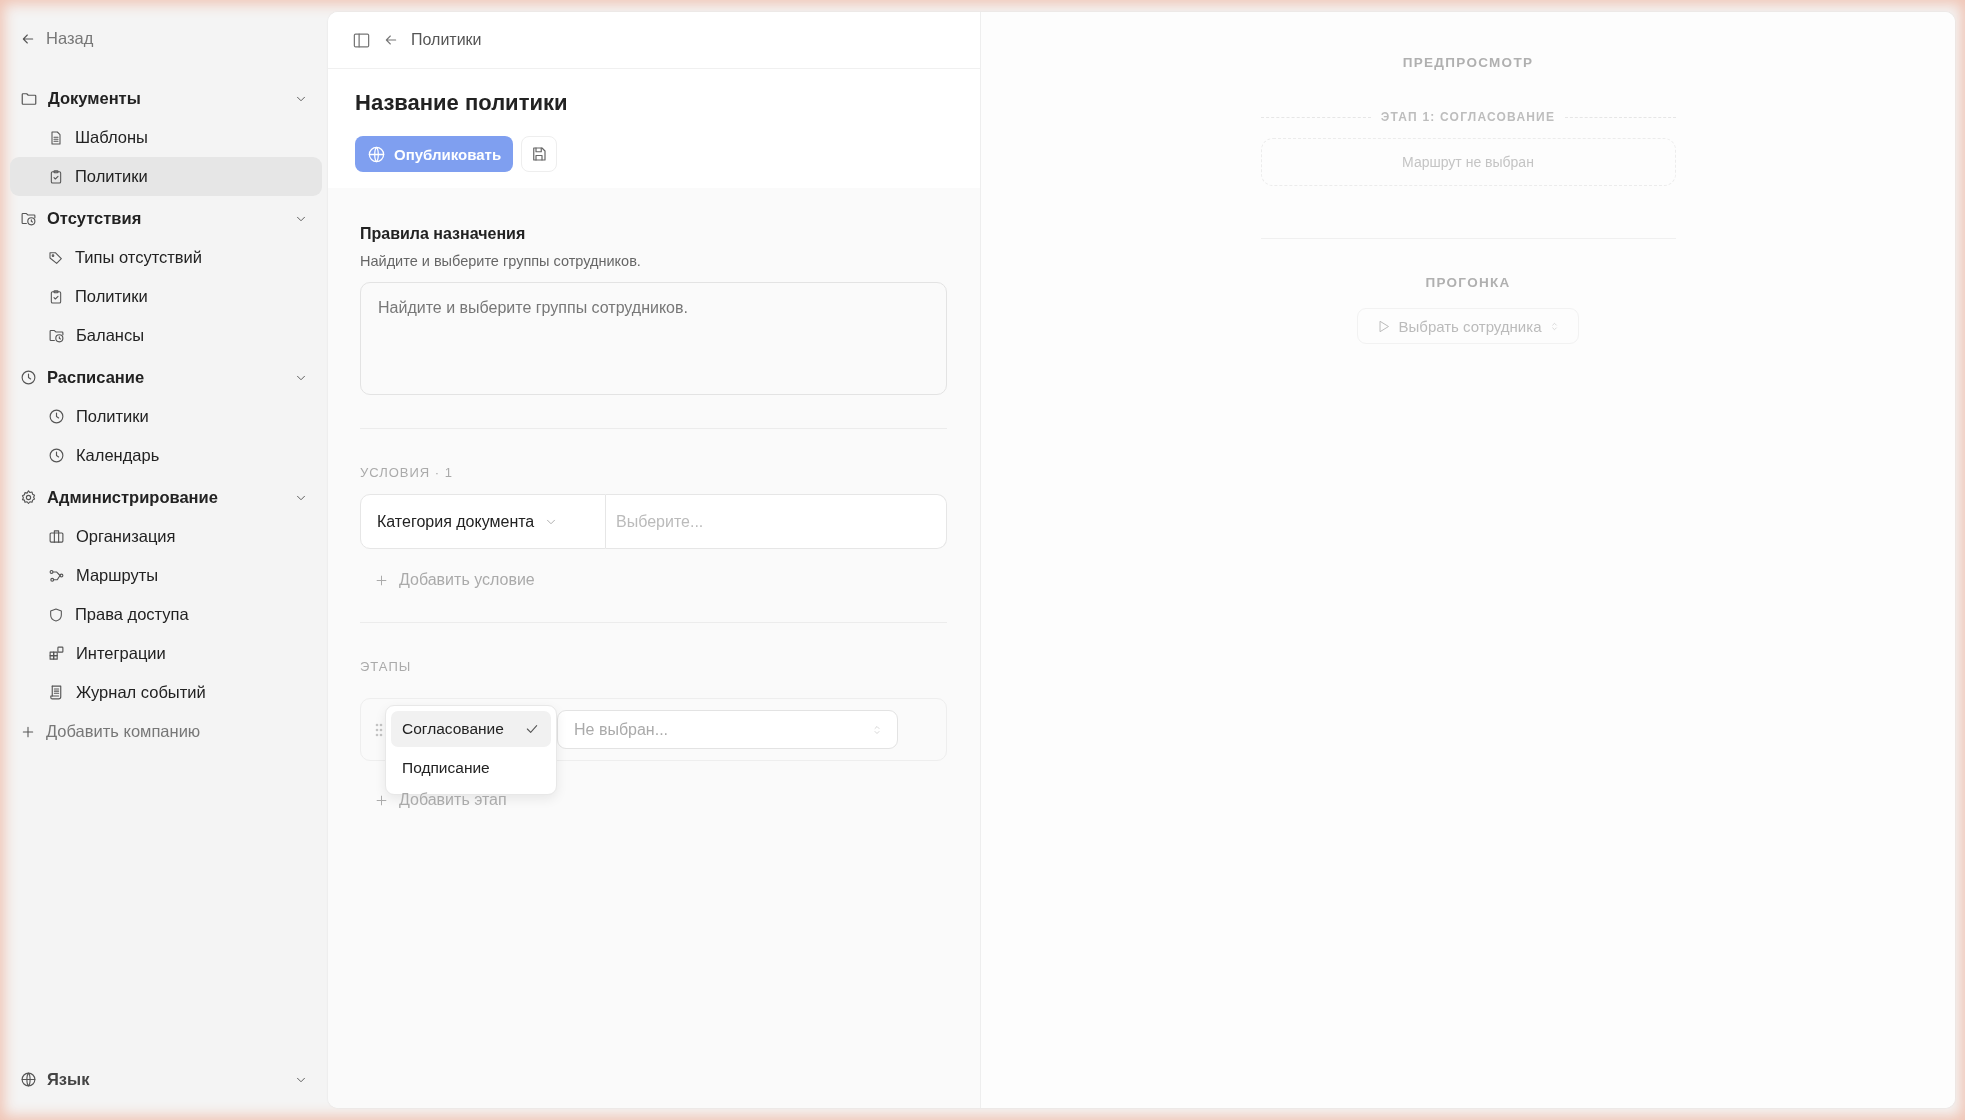 The height and width of the screenshot is (1120, 1965). What do you see at coordinates (166, 377) in the screenshot?
I see `sidebar-section: Расписание` at bounding box center [166, 377].